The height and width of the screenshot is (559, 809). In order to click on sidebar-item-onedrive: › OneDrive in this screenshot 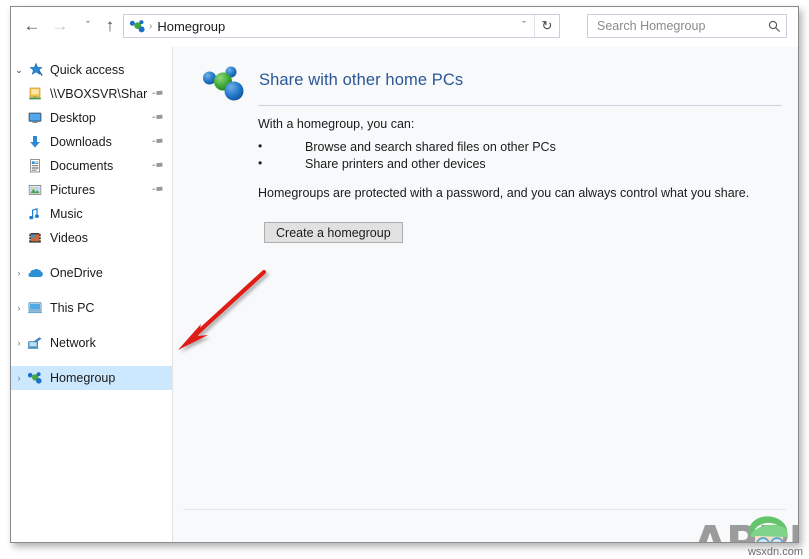, I will do `click(91, 273)`.